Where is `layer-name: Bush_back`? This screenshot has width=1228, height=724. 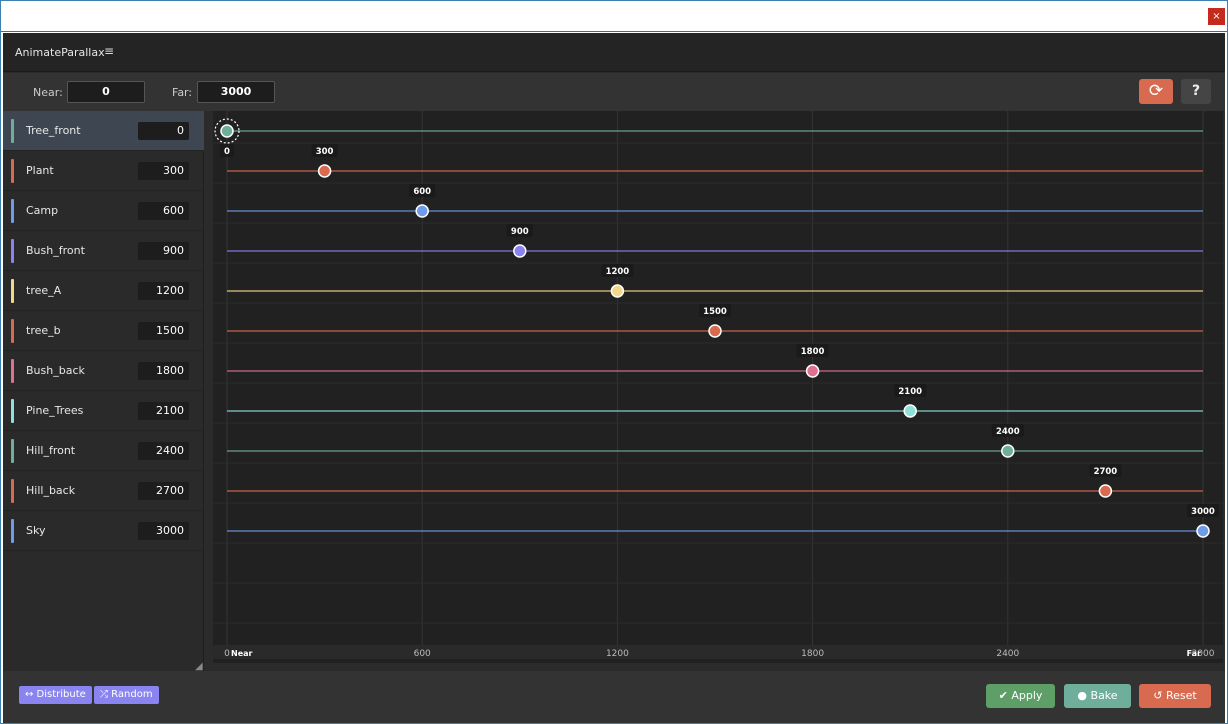
layer-name: Bush_back is located at coordinates (55, 370).